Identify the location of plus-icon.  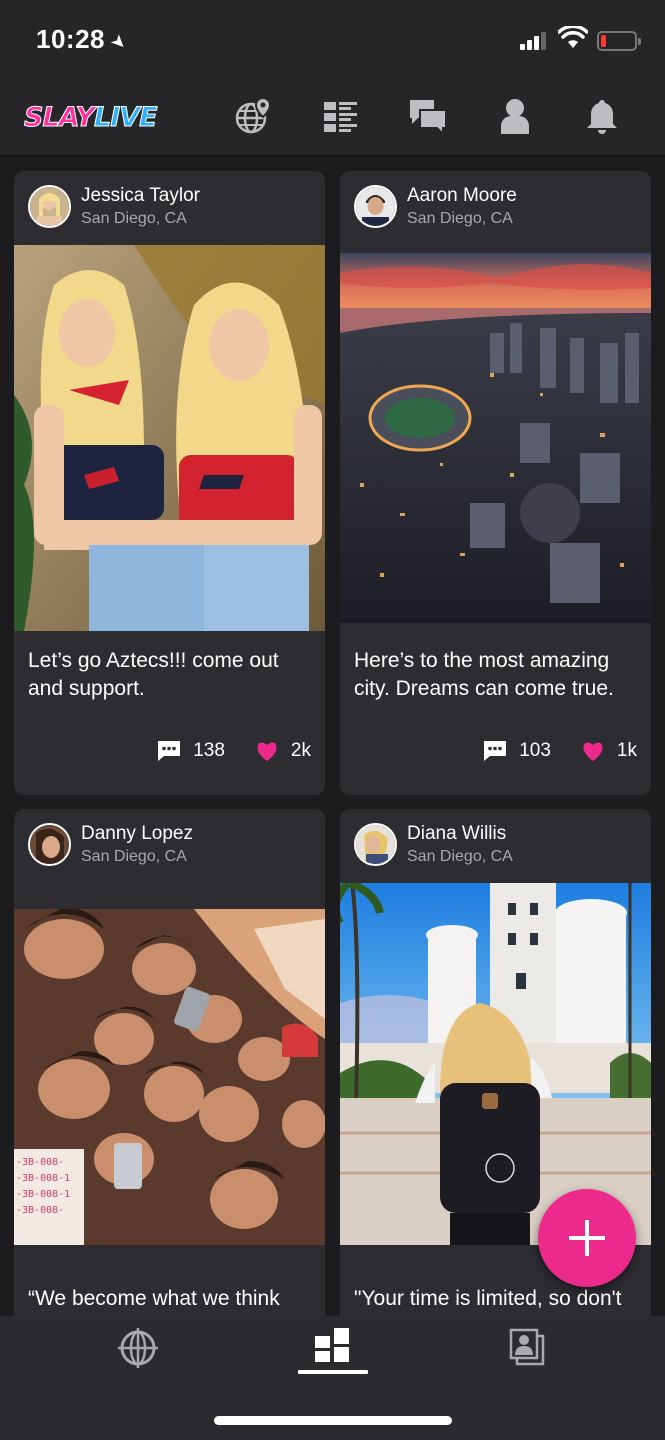
(587, 1238).